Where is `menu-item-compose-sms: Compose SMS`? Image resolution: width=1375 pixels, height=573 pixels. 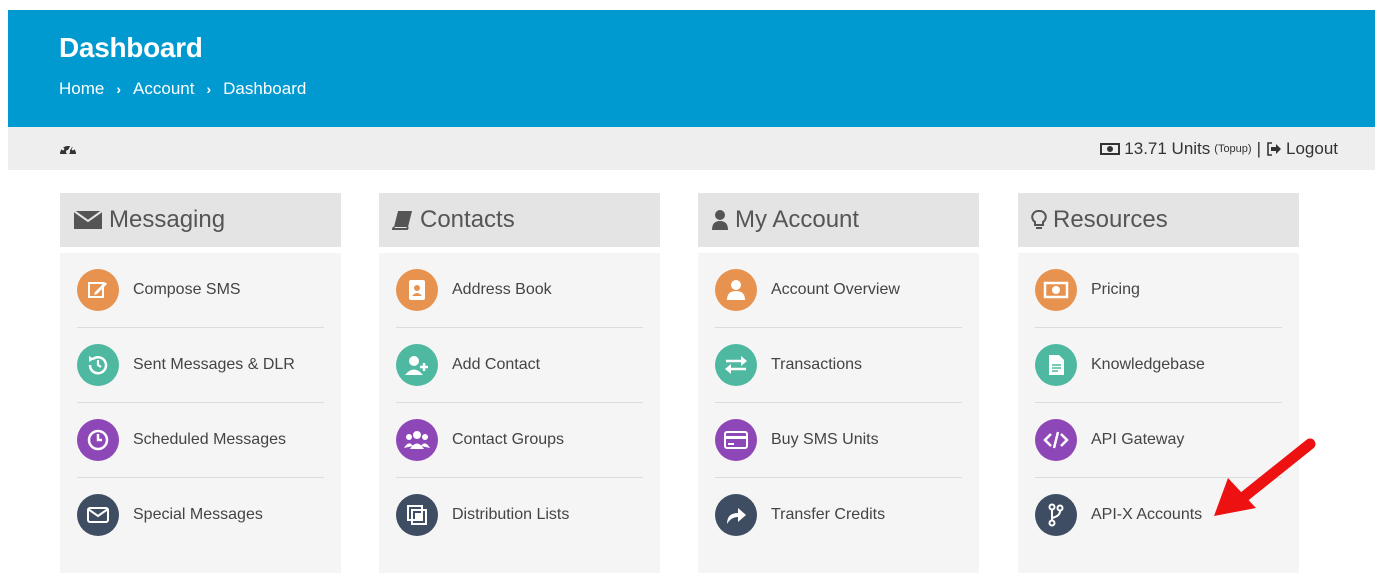
menu-item-compose-sms: Compose SMS is located at coordinates (200, 290).